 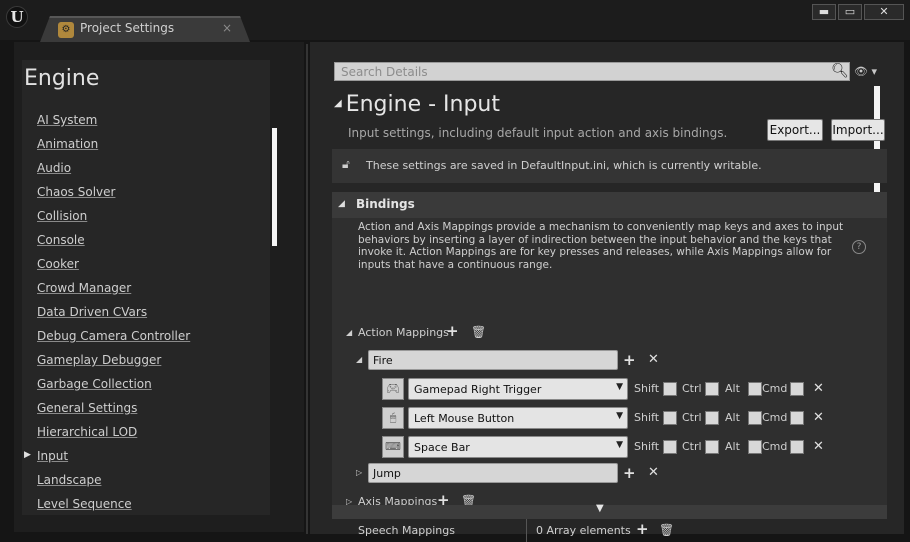 I want to click on sidebar-item-label: General Settings, so click(x=87, y=408).